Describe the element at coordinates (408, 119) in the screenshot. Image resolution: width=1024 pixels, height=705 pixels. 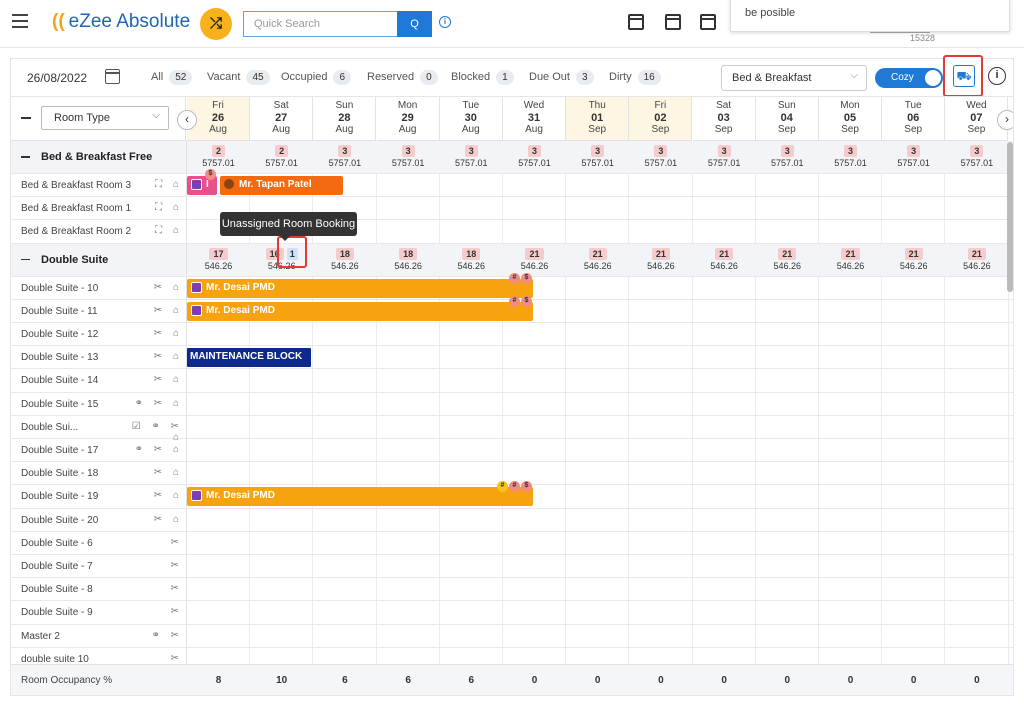
I see `date-column-header: Mon 29 Aug` at that location.